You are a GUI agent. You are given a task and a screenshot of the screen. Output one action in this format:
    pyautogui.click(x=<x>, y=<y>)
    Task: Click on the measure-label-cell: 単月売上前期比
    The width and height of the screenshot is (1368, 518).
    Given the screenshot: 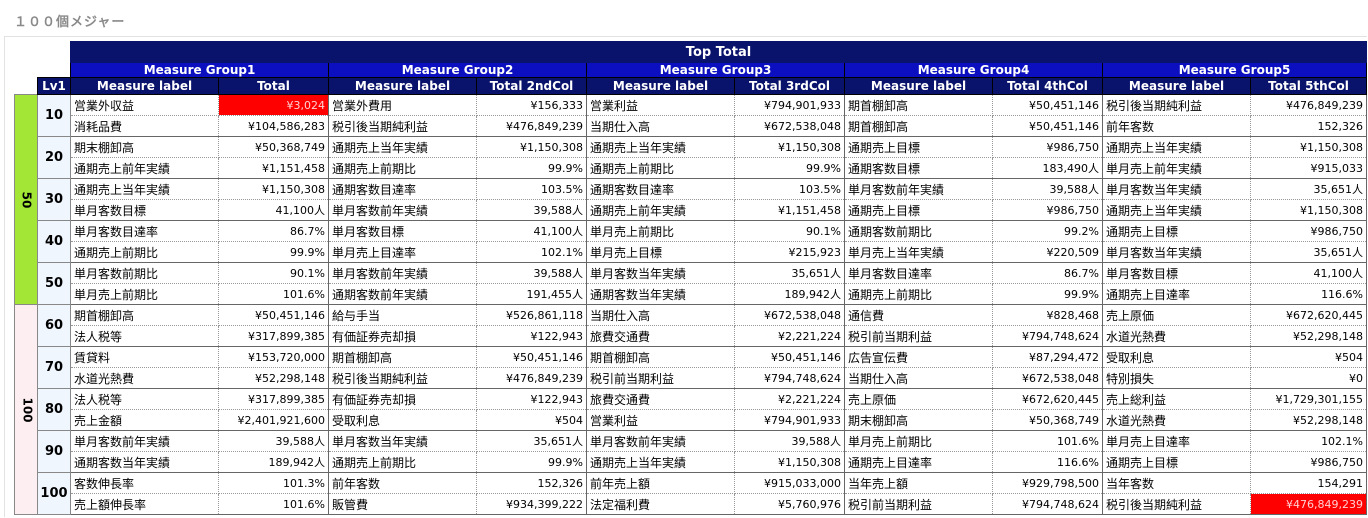 What is the action you would take?
    pyautogui.click(x=918, y=441)
    